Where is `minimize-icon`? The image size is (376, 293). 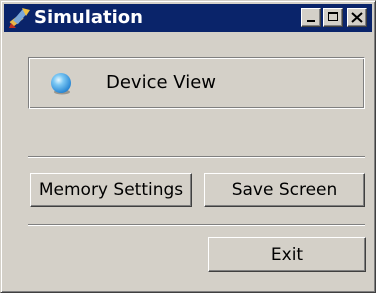
minimize-icon is located at coordinates (311, 21).